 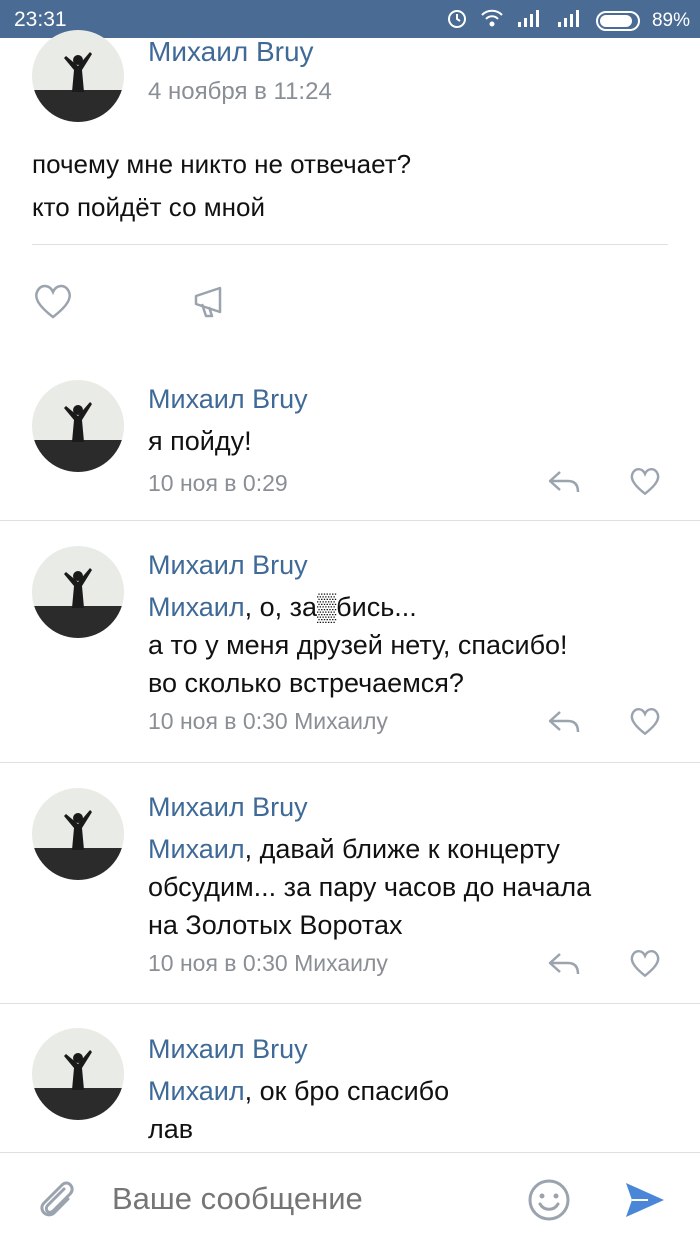 I want to click on comment: Михаил Bruy я пойду! 10 ноя в 0:29, so click(x=350, y=441).